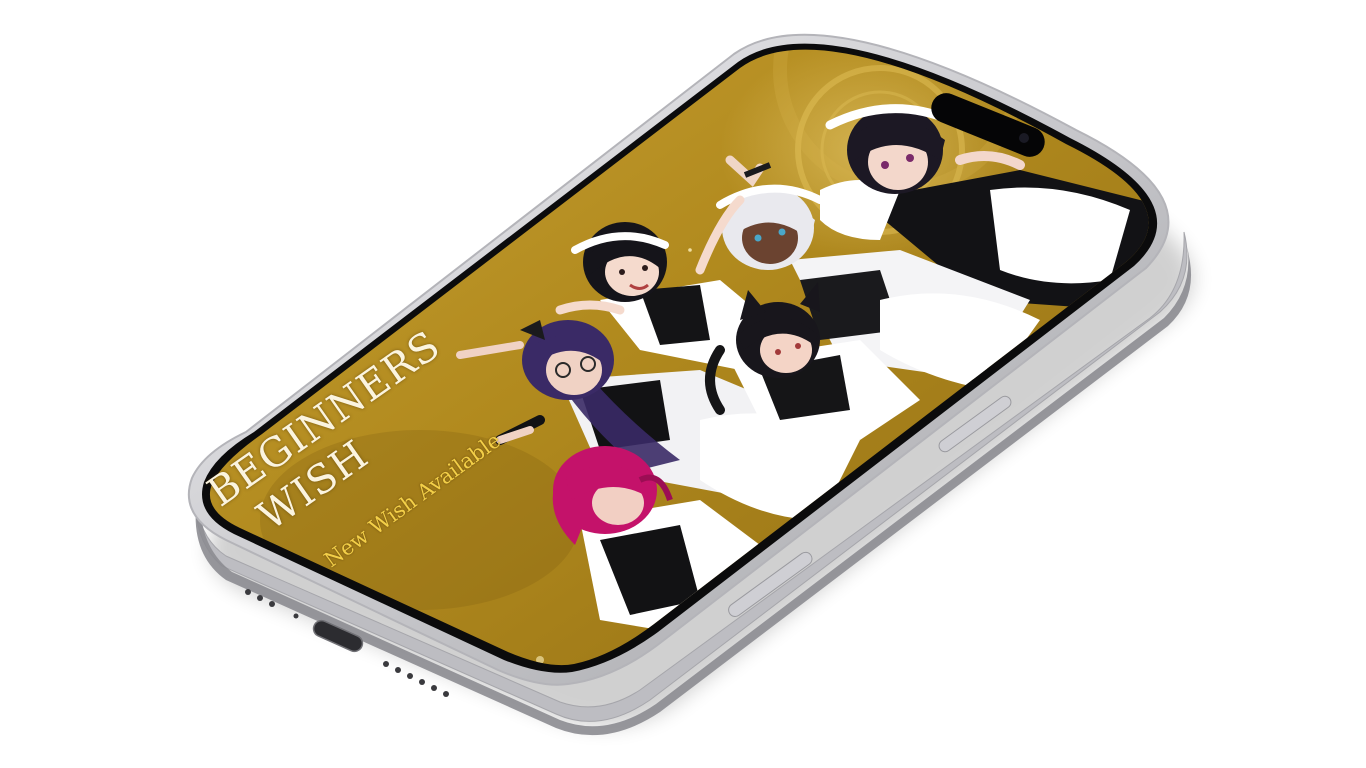 This screenshot has height=768, width=1366. Describe the element at coordinates (296, 616) in the screenshot. I see `microphone-hole` at that location.